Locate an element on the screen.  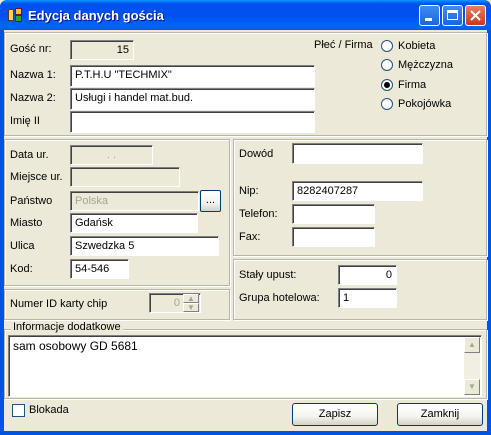
name2-label: Nazwa 2: is located at coordinates (33, 98).